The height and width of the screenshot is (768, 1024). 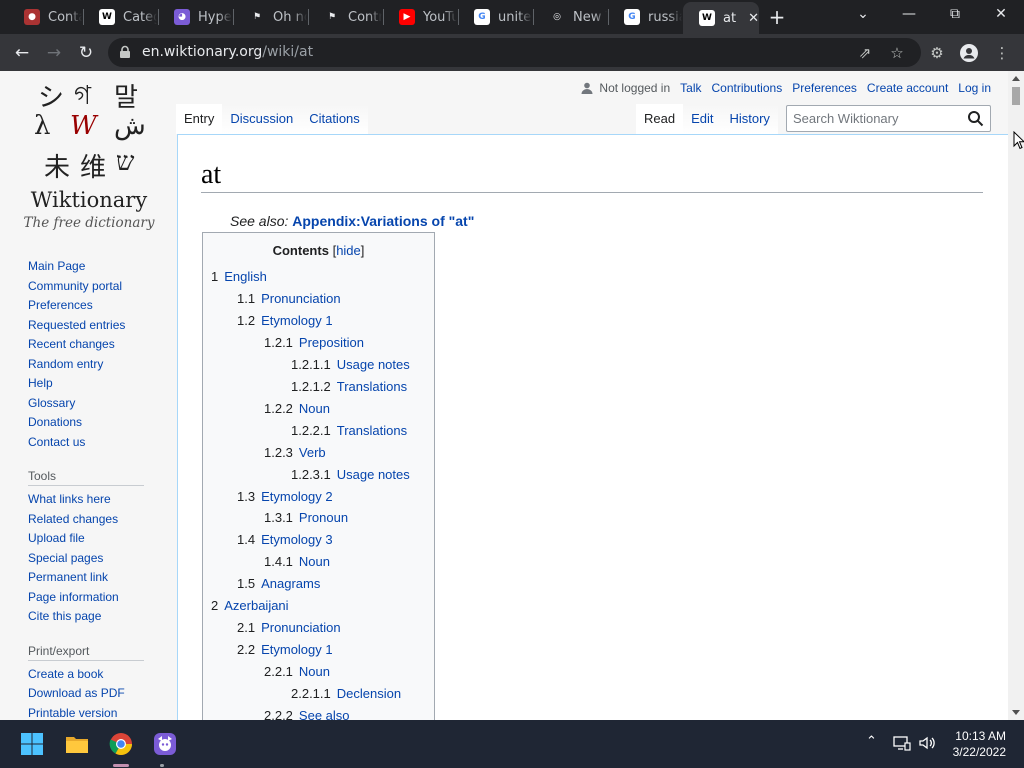 I want to click on browser-tab: ◎ New T, so click(x=570, y=17).